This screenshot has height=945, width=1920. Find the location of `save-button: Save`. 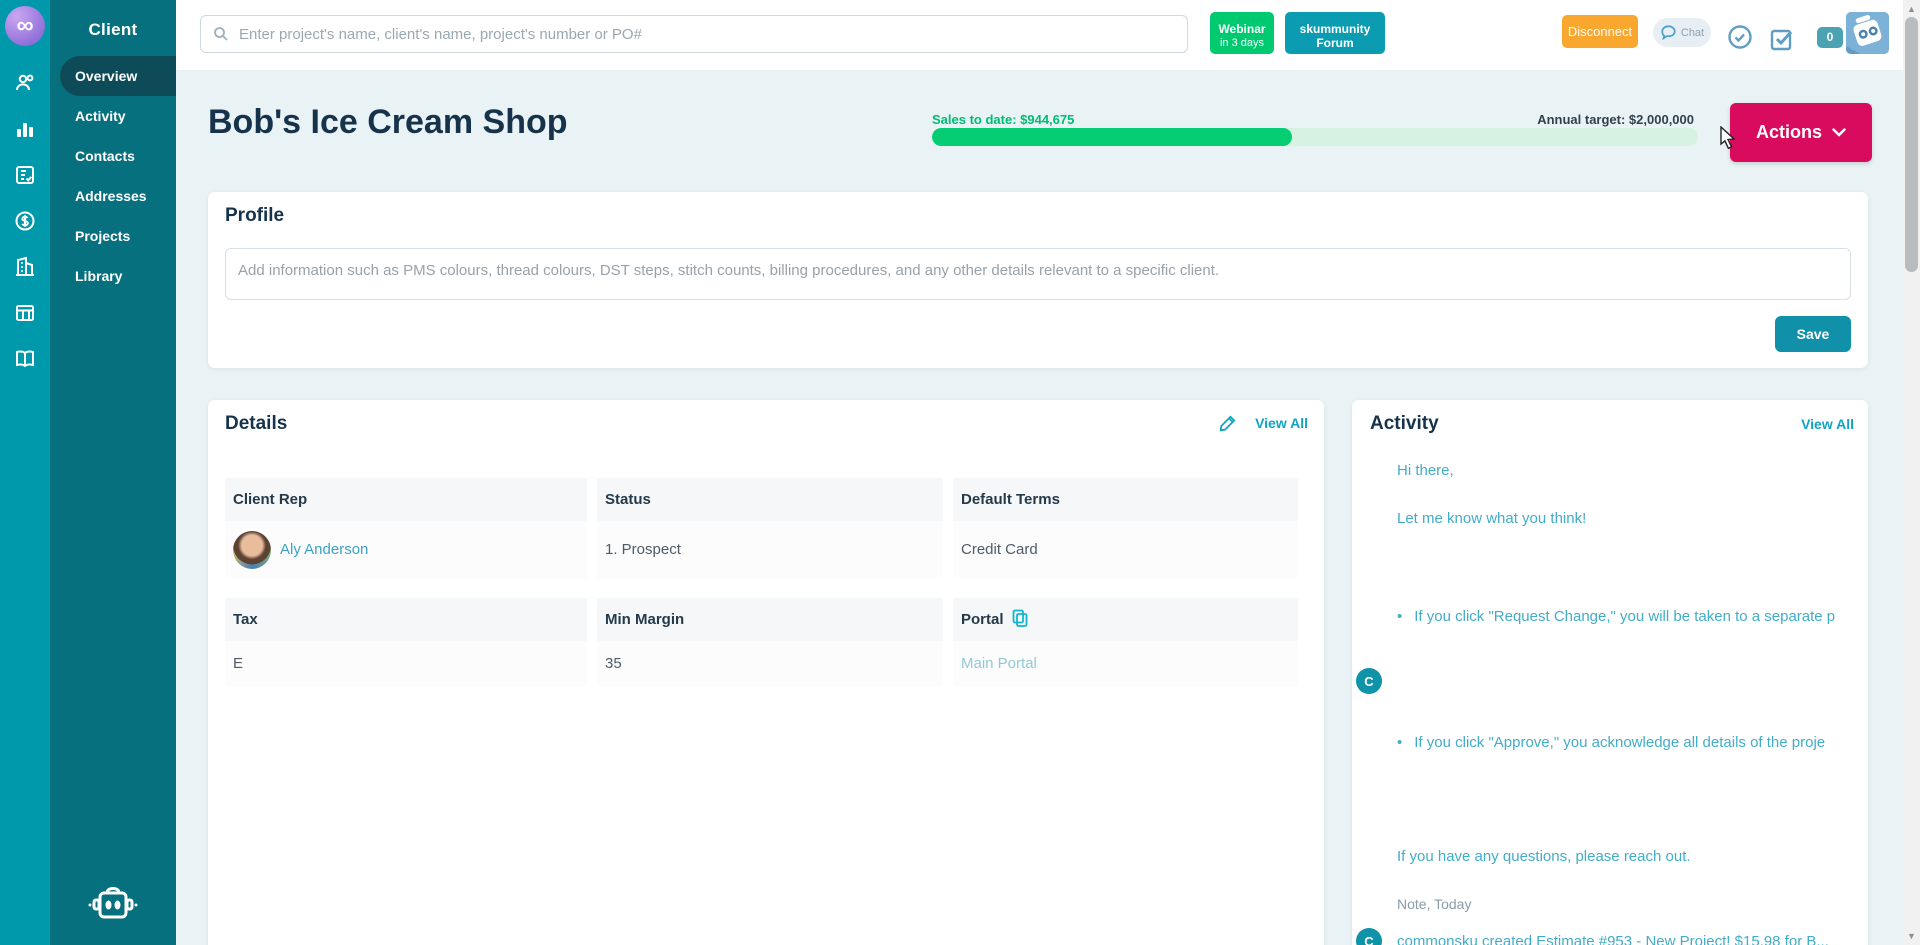

save-button: Save is located at coordinates (1813, 334).